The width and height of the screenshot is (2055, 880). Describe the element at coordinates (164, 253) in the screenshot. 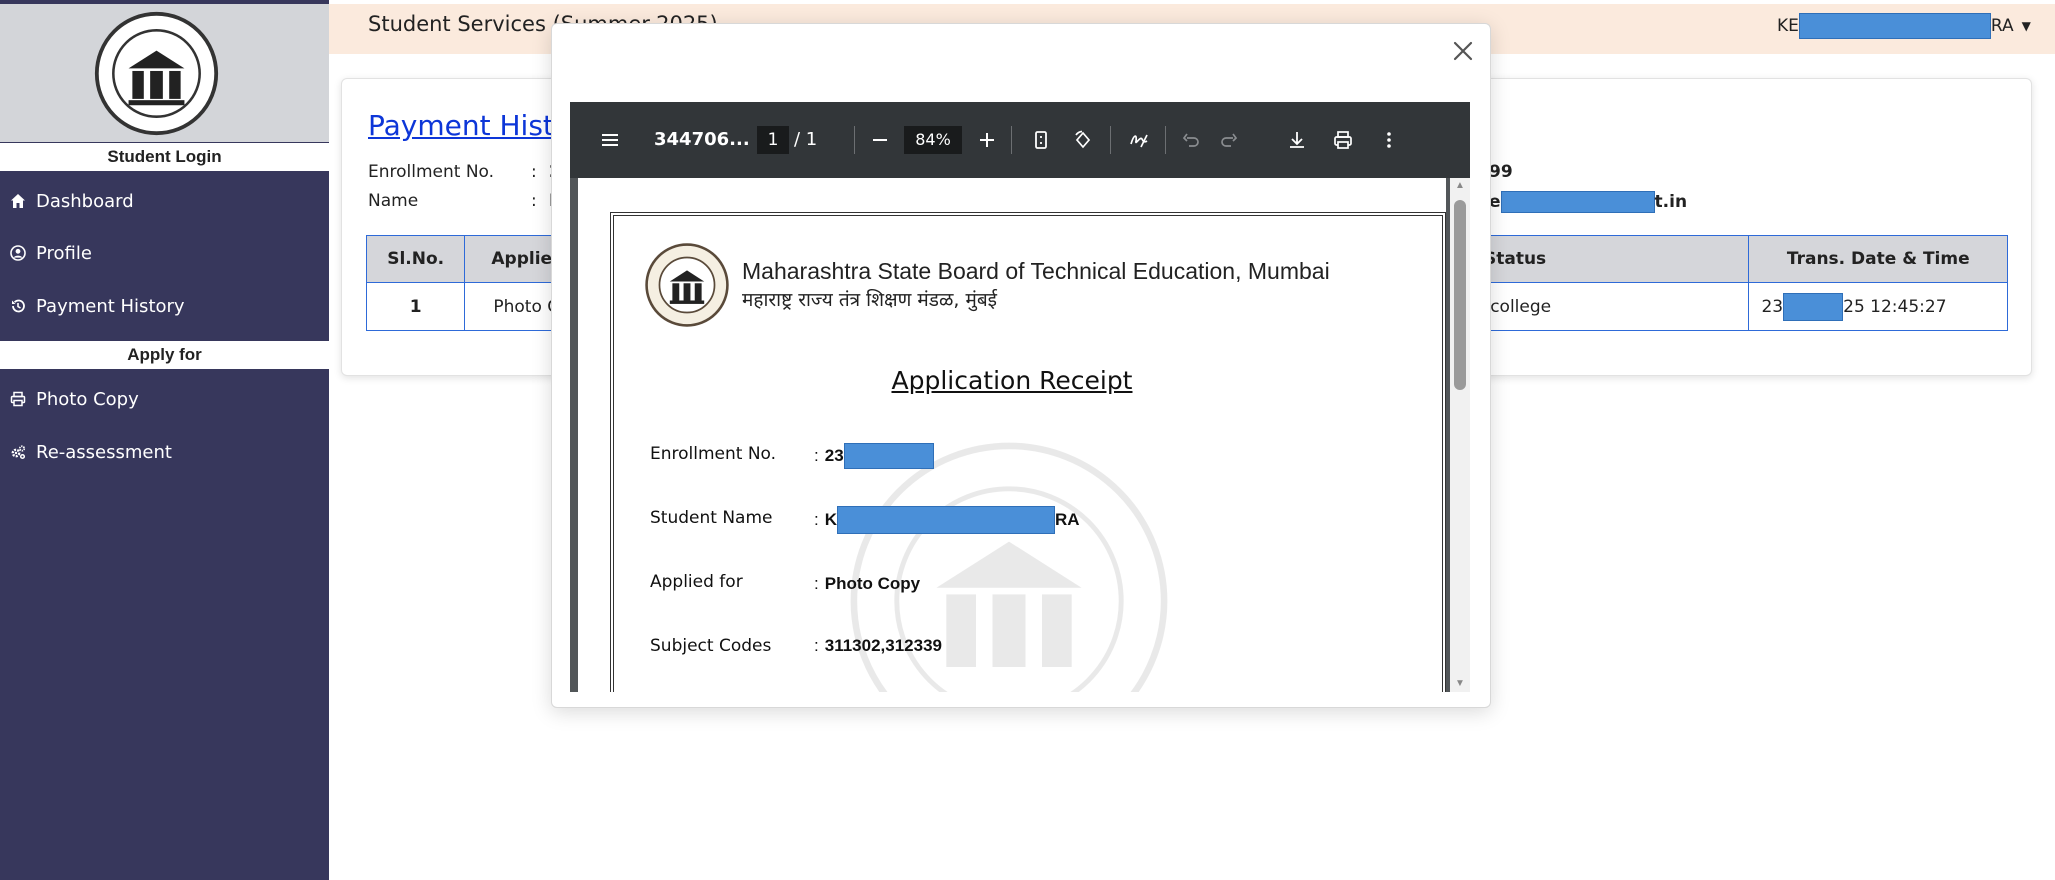

I see `sidebar-item-profile: Profile` at that location.